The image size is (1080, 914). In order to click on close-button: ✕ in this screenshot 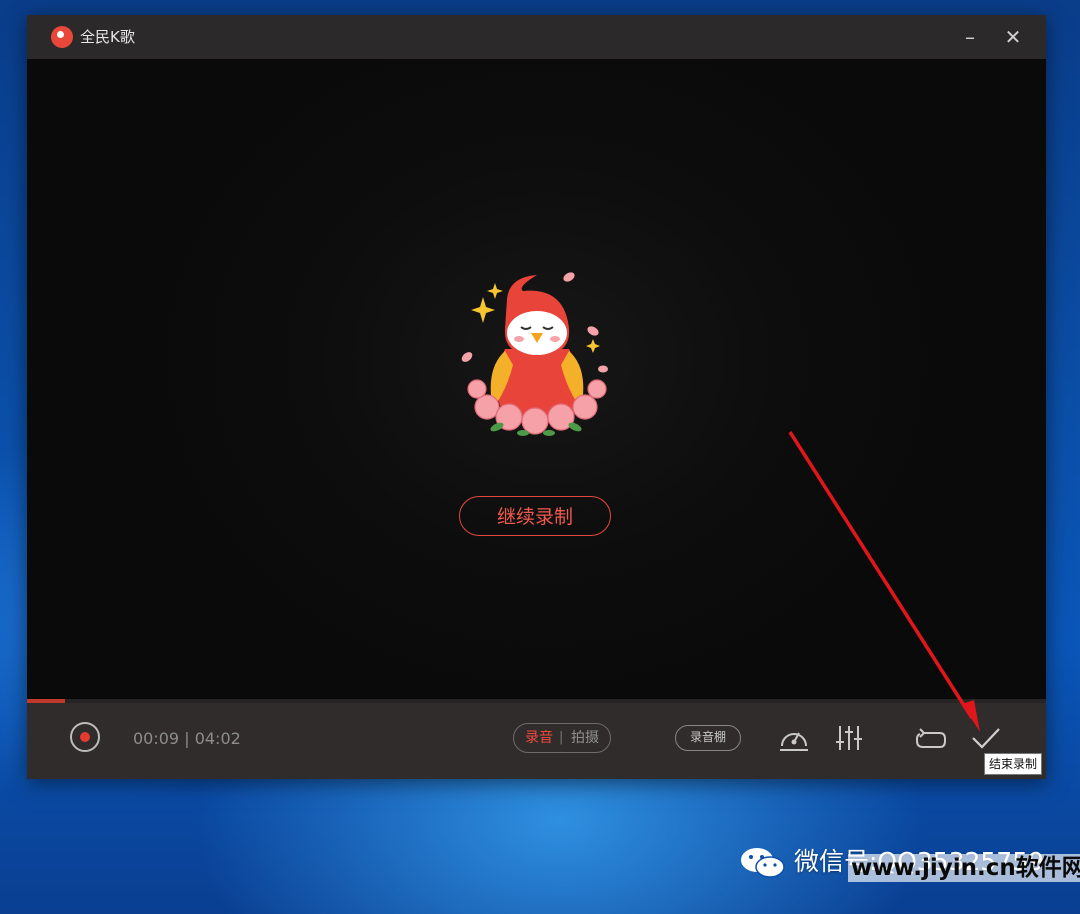, I will do `click(1013, 37)`.